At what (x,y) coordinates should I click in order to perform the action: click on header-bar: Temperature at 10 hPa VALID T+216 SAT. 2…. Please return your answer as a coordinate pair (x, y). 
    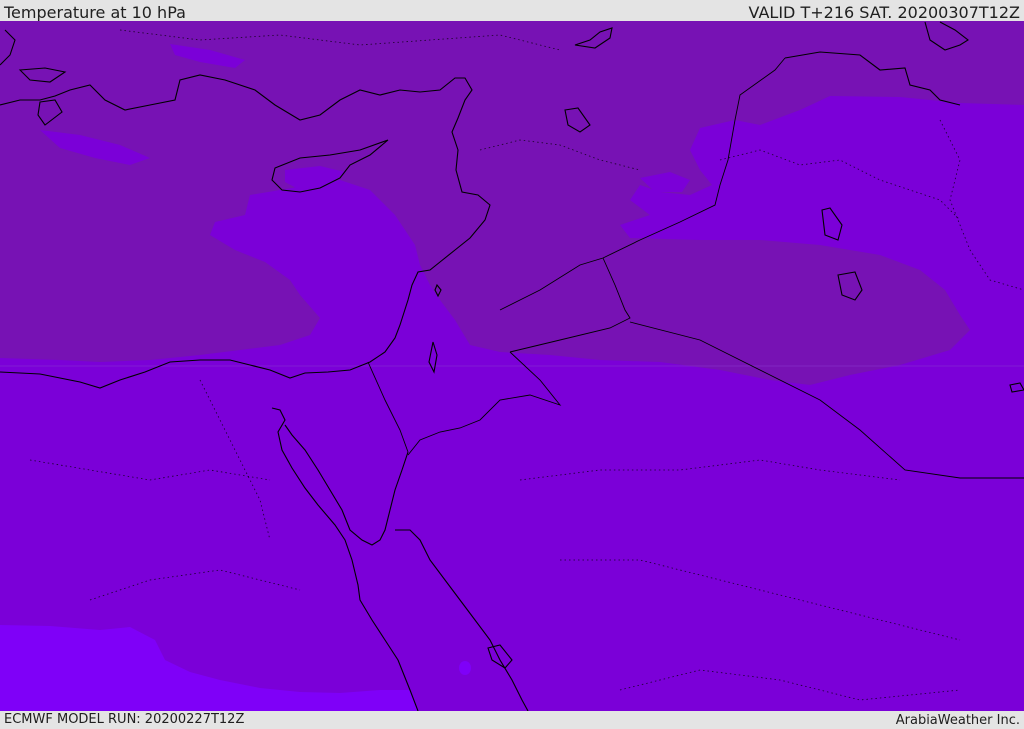
    Looking at the image, I should click on (512, 11).